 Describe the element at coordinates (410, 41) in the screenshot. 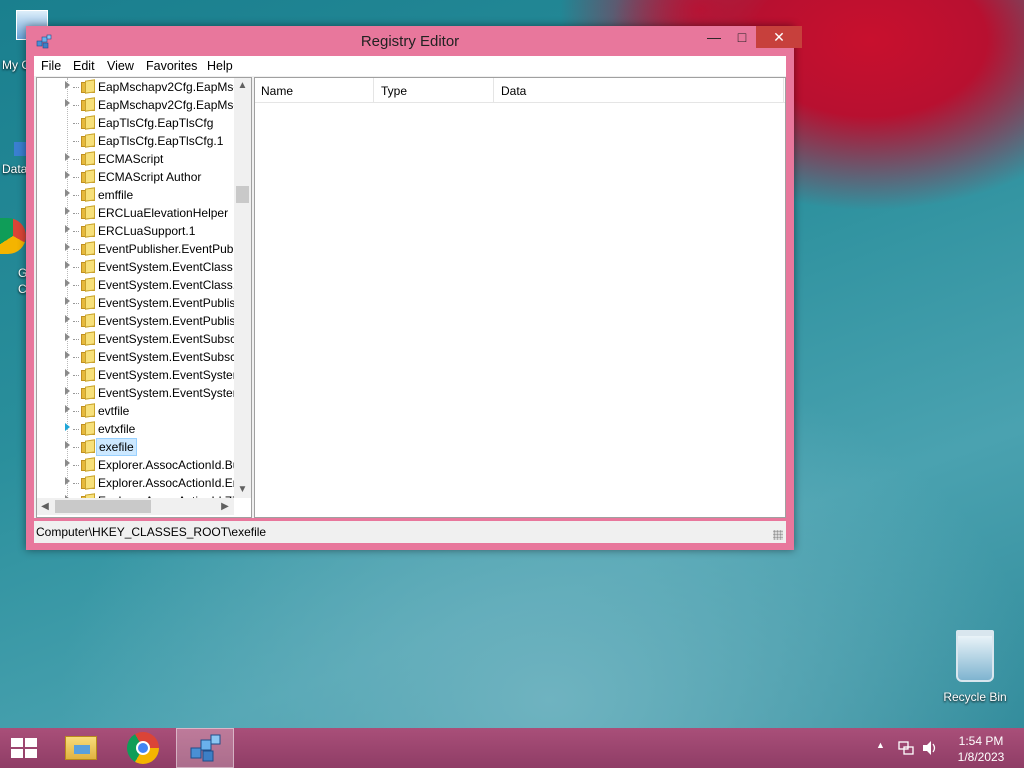

I see `window-title: Registry Editor` at that location.